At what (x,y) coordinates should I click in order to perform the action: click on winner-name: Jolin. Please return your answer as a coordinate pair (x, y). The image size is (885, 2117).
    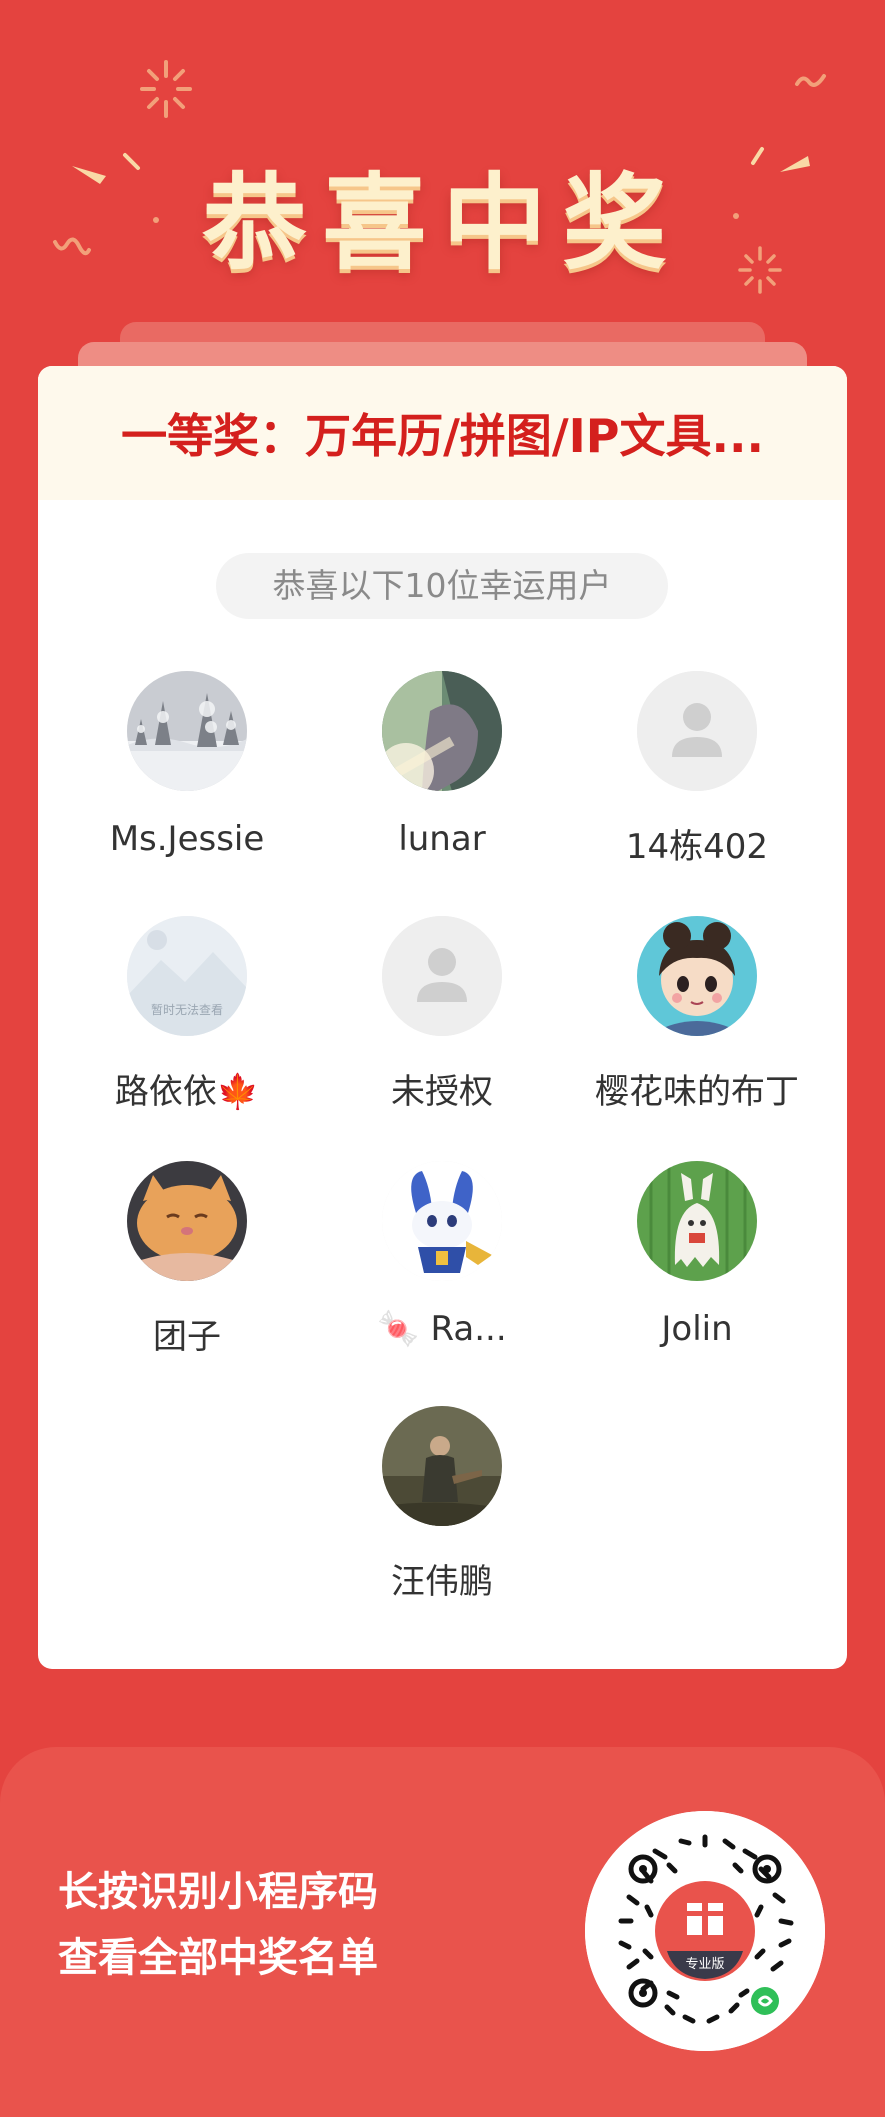
    Looking at the image, I should click on (697, 1329).